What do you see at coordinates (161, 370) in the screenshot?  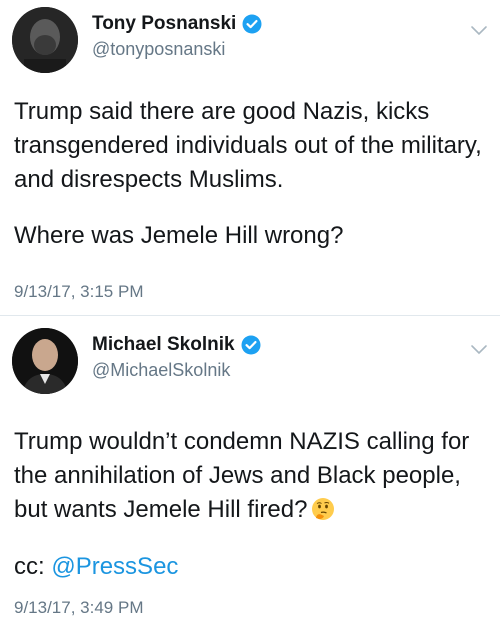 I see `author-handle: @MichaelSkolnik` at bounding box center [161, 370].